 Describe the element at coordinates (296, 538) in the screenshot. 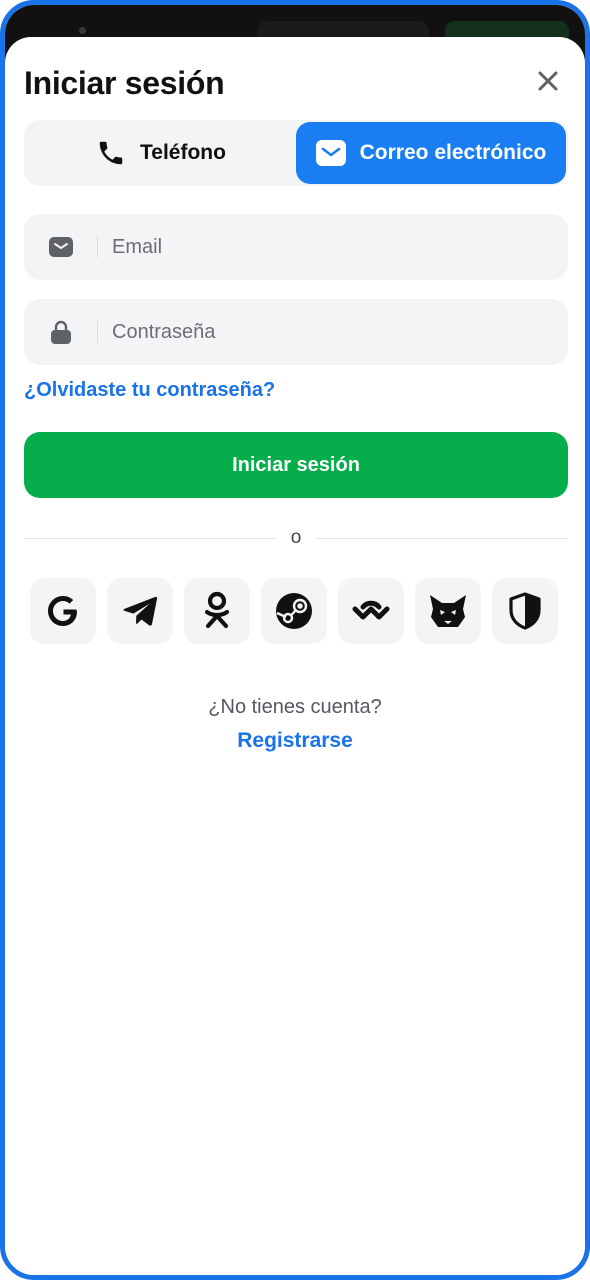

I see `or-divider: o` at that location.